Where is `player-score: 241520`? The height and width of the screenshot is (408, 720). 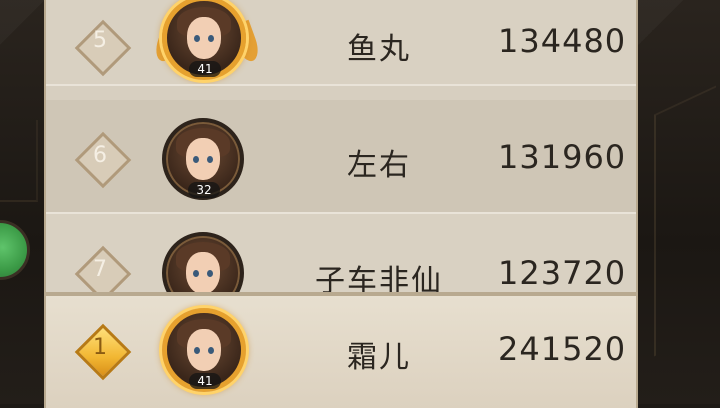 player-score: 241520 is located at coordinates (562, 349).